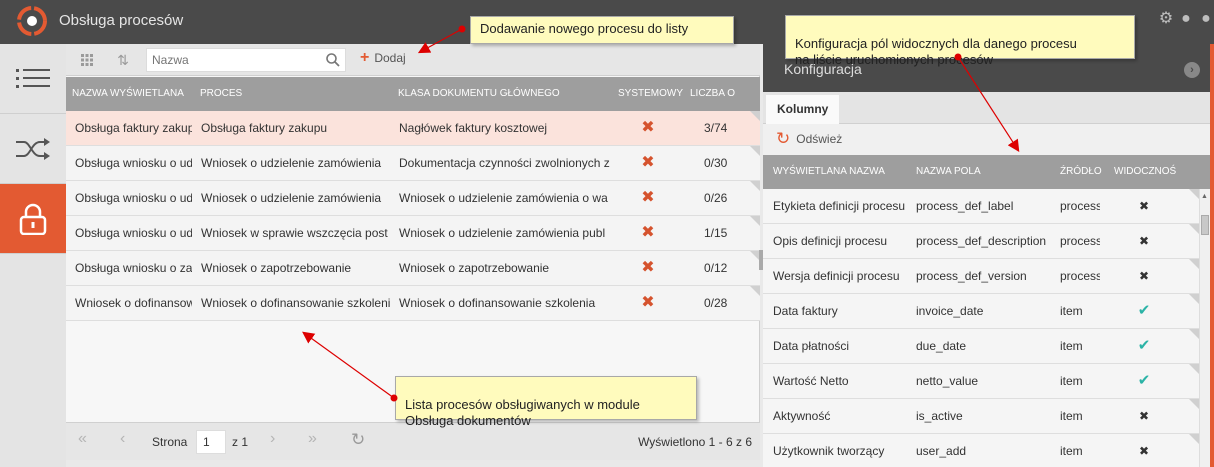 This screenshot has width=1214, height=467. What do you see at coordinates (383, 57) in the screenshot?
I see `add-button: + Dodaj` at bounding box center [383, 57].